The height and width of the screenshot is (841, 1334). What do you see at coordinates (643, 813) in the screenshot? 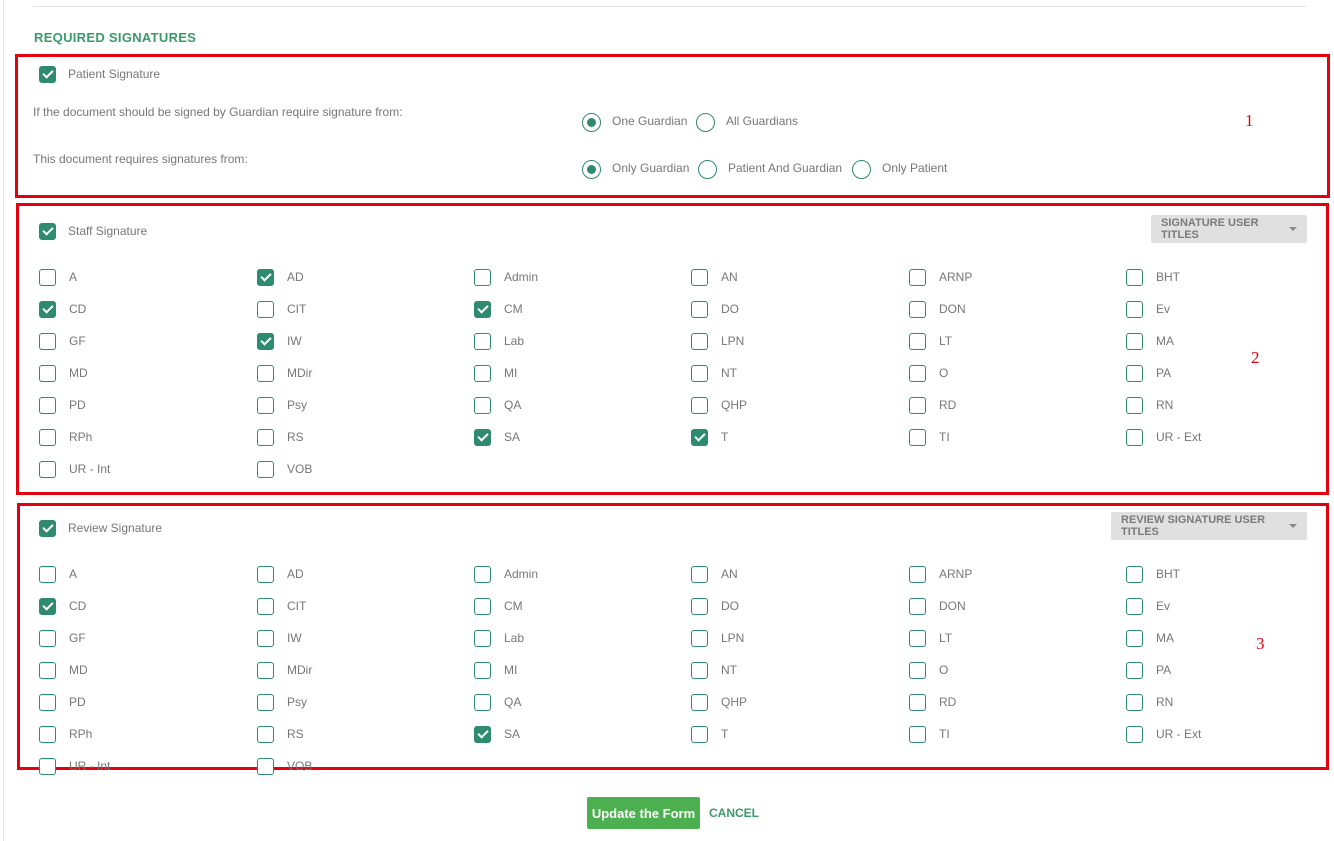
I see `update-form-button: Update the Form` at bounding box center [643, 813].